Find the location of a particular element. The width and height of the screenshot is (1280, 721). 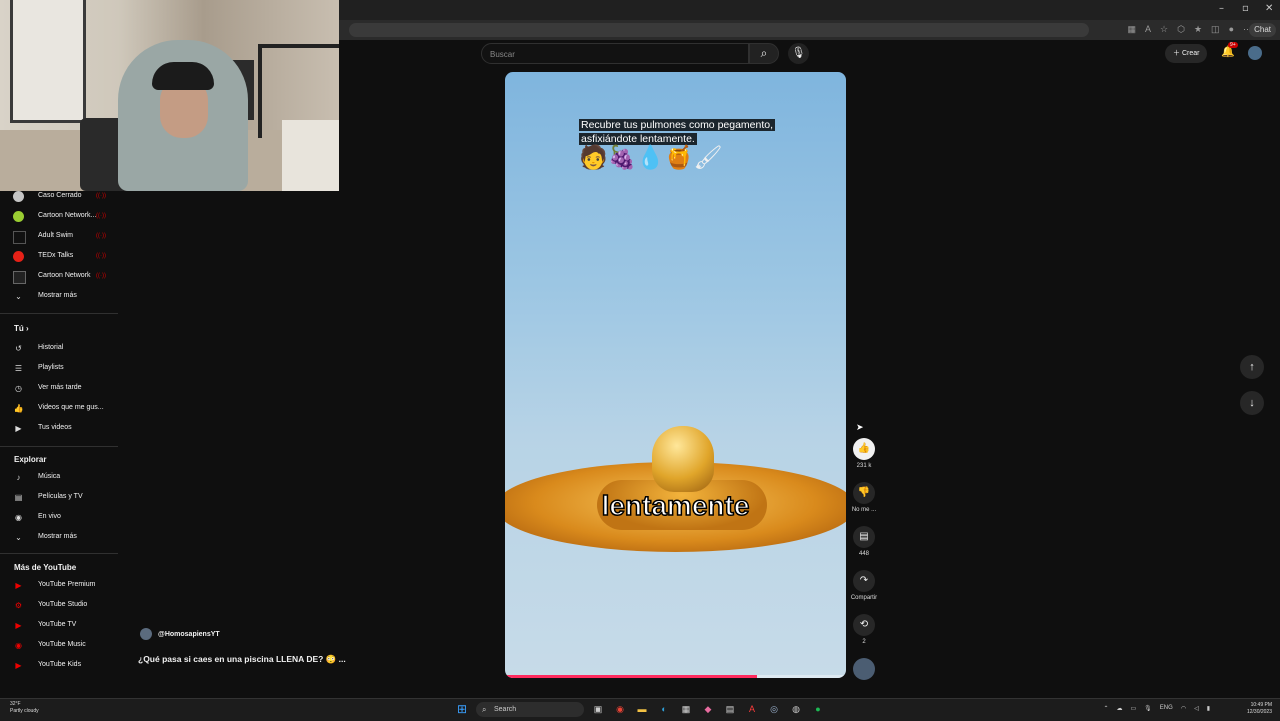

sidebar-item-history: ↺ Historial is located at coordinates (59, 348).